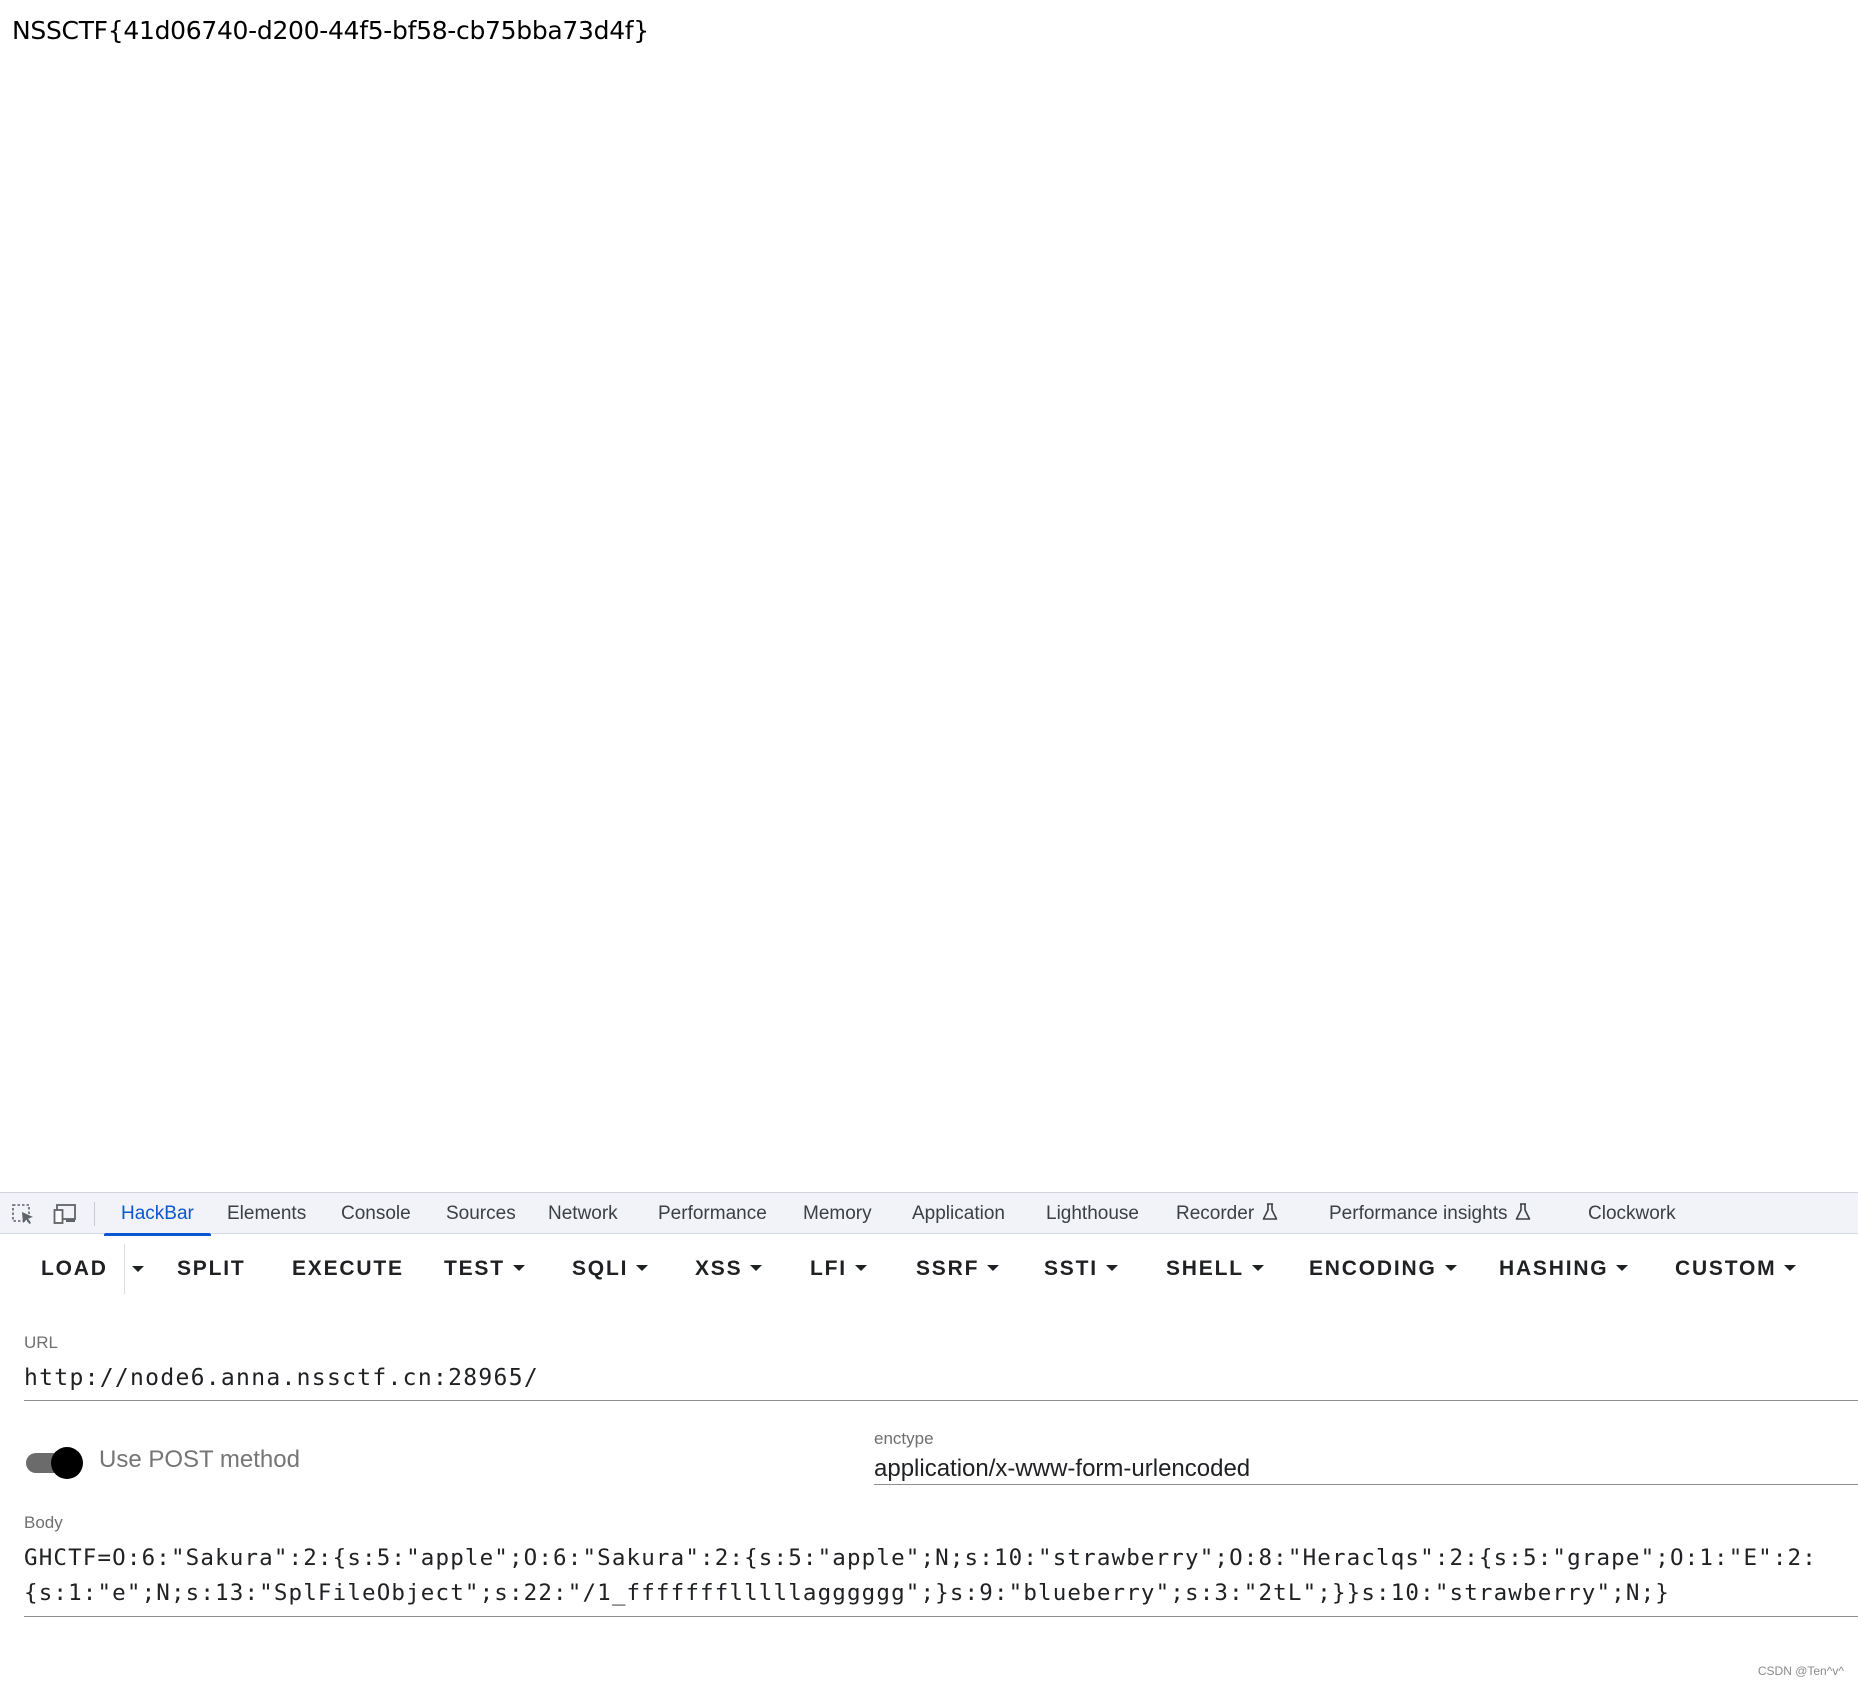 Image resolution: width=1858 pixels, height=1684 pixels. Describe the element at coordinates (41, 1342) in the screenshot. I see `url-label: URL` at that location.